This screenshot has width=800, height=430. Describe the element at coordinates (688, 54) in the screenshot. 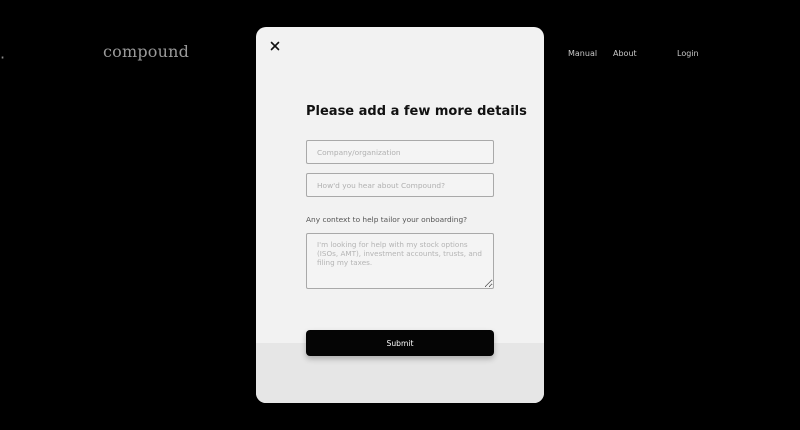

I see `nav-link-login: Login` at that location.